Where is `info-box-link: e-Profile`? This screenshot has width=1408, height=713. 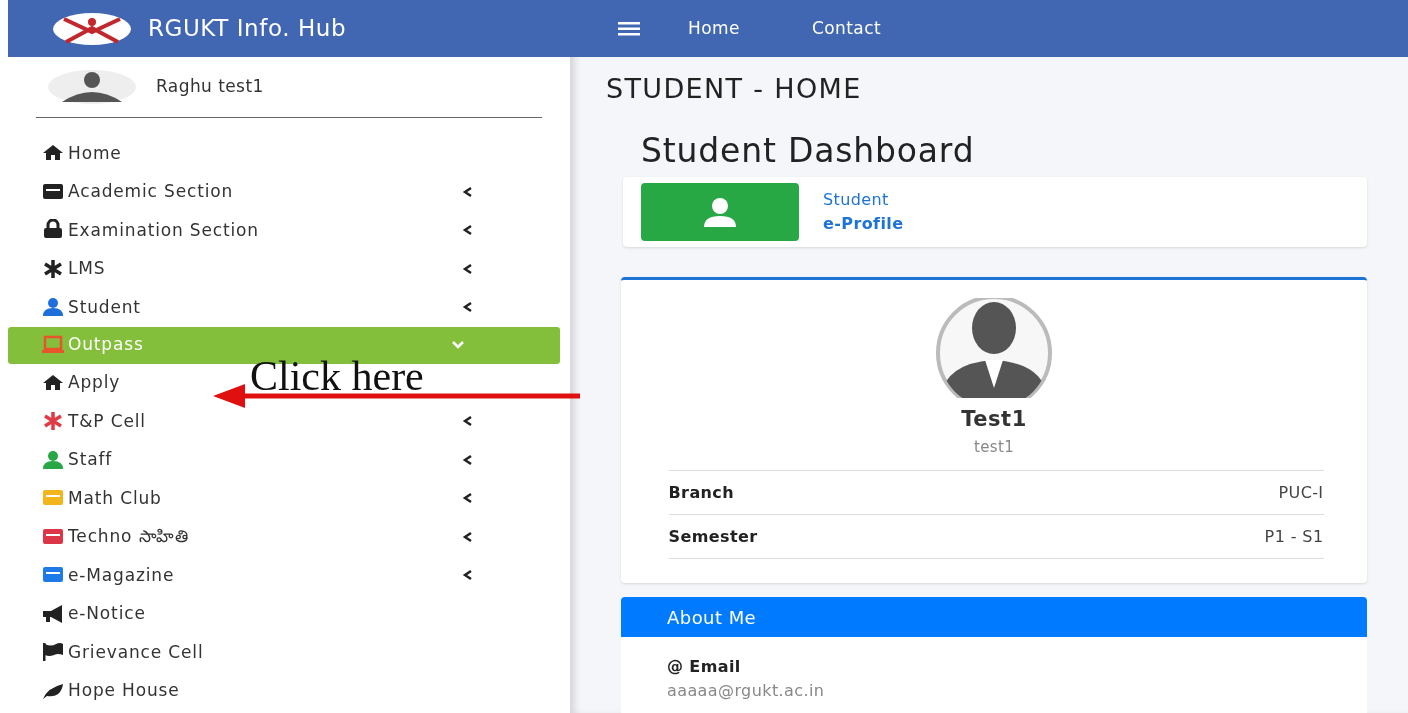 info-box-link: e-Profile is located at coordinates (863, 224).